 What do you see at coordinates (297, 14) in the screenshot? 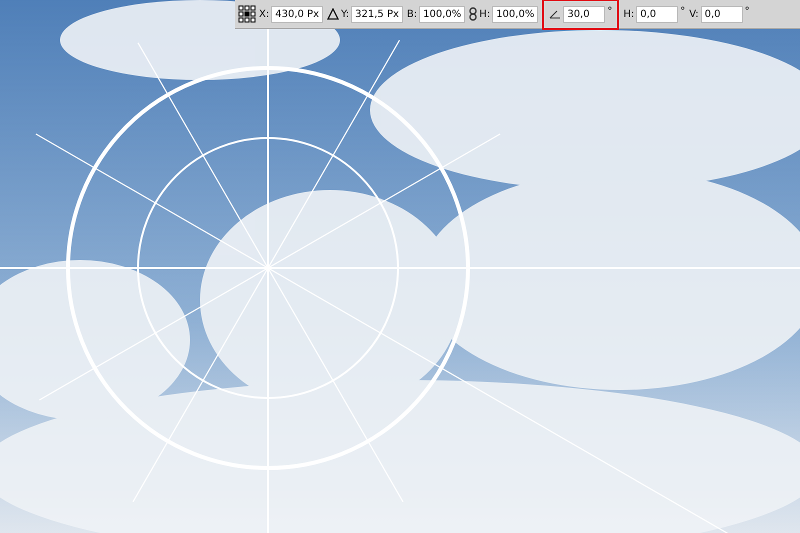
I see `value-field: 430,0 Px` at bounding box center [297, 14].